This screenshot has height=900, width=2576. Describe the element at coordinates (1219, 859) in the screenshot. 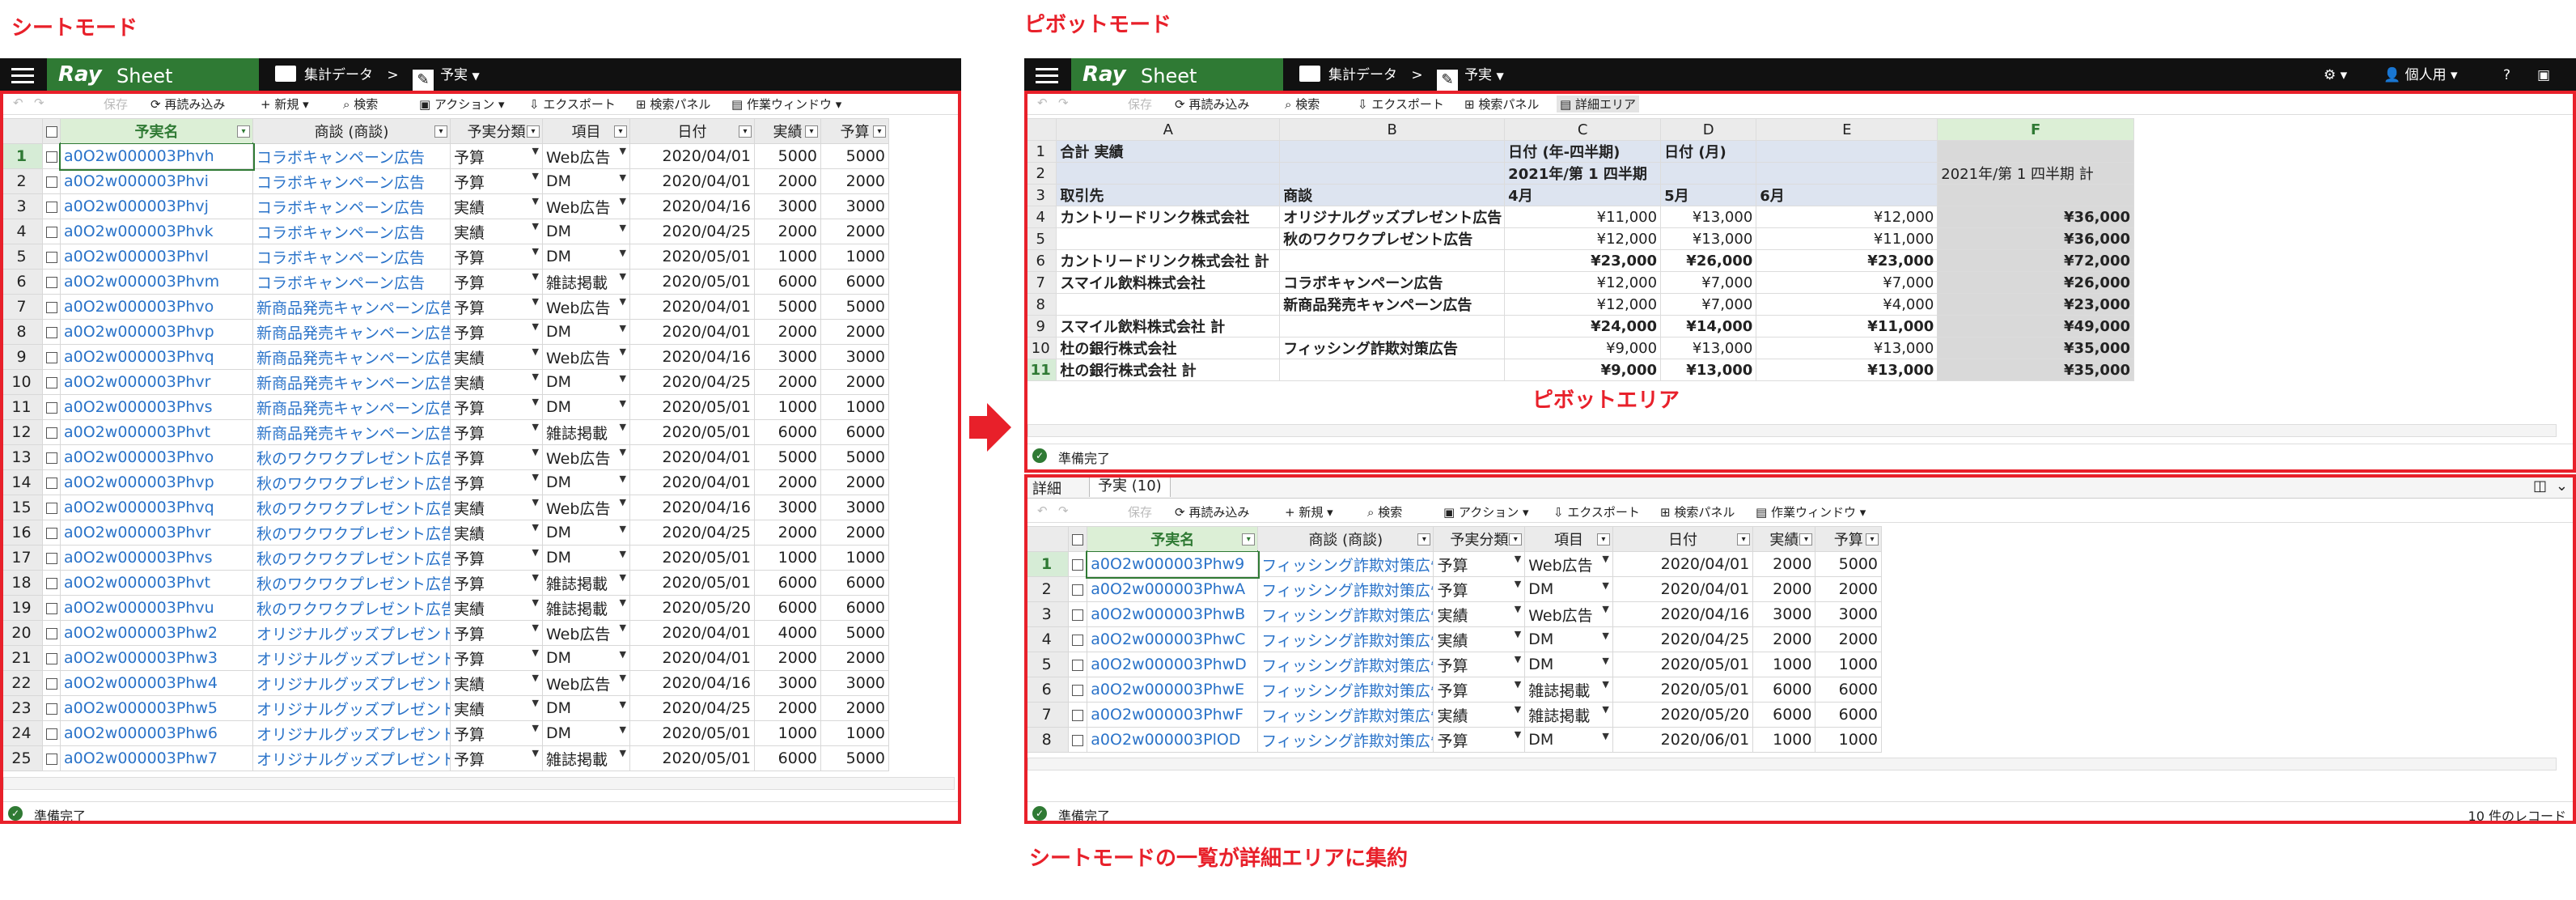

I see `caption-detail-note: シートモードの一覧が詳細エリアに集約` at that location.